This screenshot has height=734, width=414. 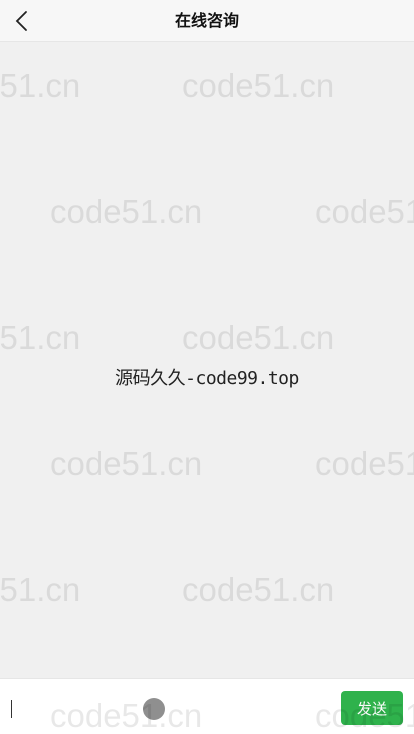 What do you see at coordinates (168, 708) in the screenshot?
I see `message-input` at bounding box center [168, 708].